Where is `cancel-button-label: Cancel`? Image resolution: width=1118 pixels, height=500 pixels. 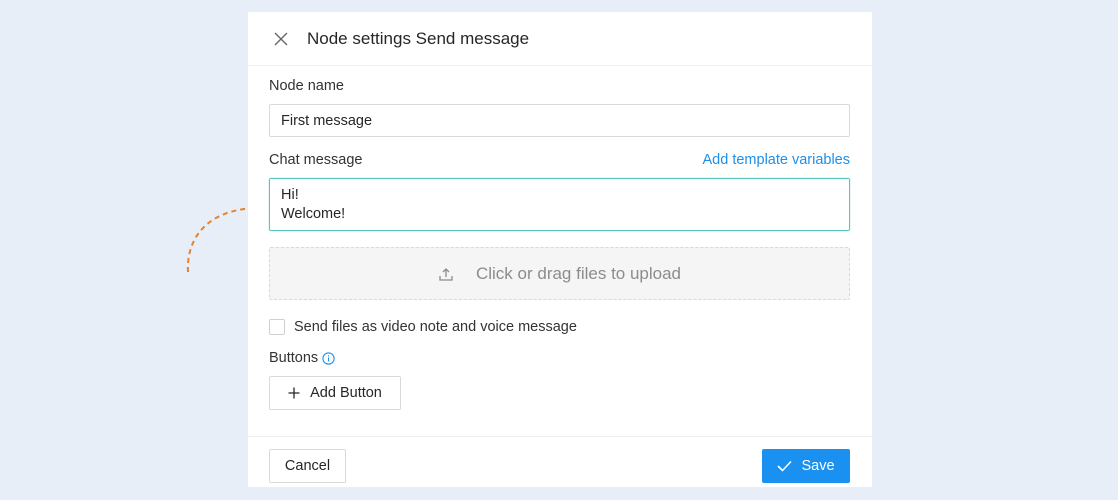 cancel-button-label: Cancel is located at coordinates (307, 466).